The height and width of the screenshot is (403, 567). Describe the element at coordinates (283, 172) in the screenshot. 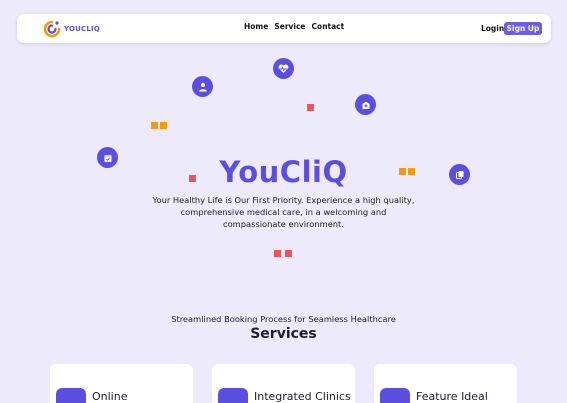

I see `hero-title: YouCliQ` at that location.